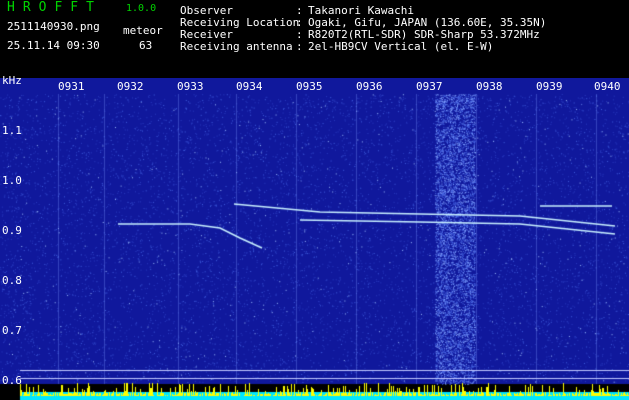  What do you see at coordinates (53, 45) in the screenshot?
I see `capture-datetime: 25.11.14 09:30` at bounding box center [53, 45].